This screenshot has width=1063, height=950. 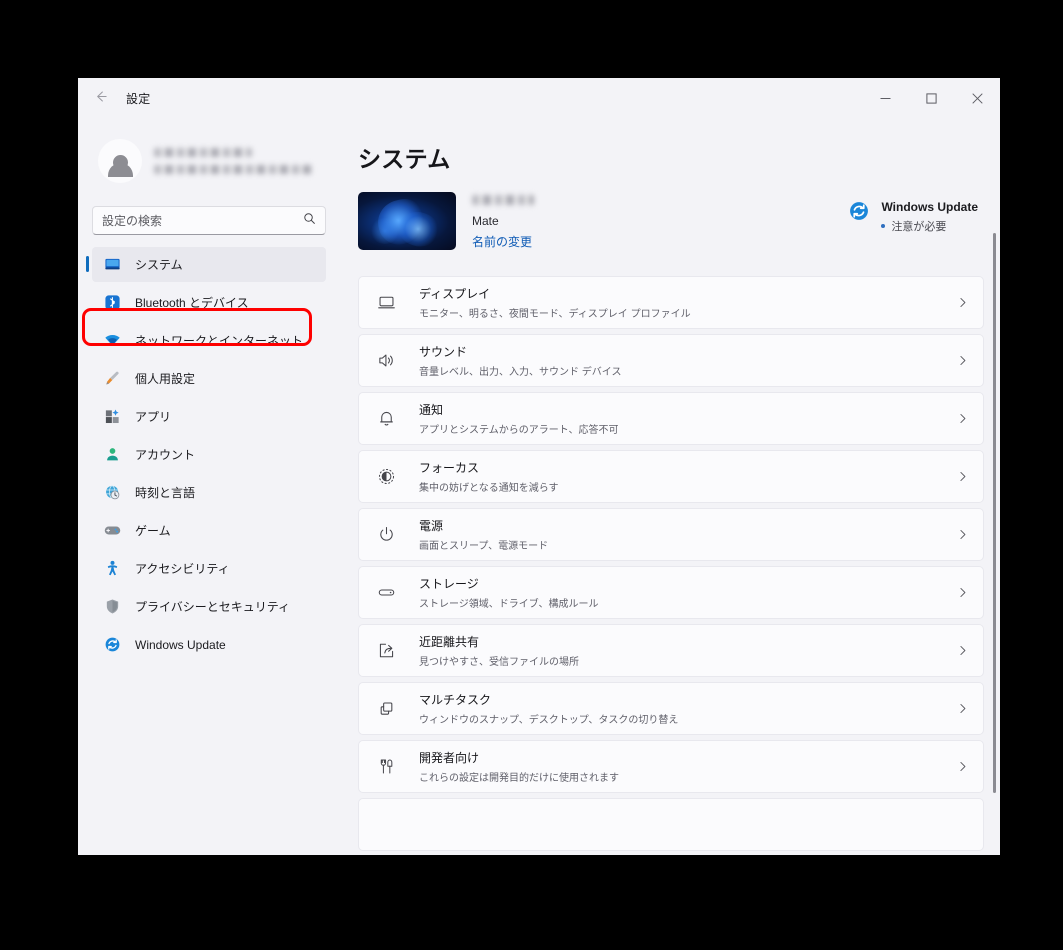 What do you see at coordinates (485, 221) in the screenshot?
I see `device-model: Mate` at bounding box center [485, 221].